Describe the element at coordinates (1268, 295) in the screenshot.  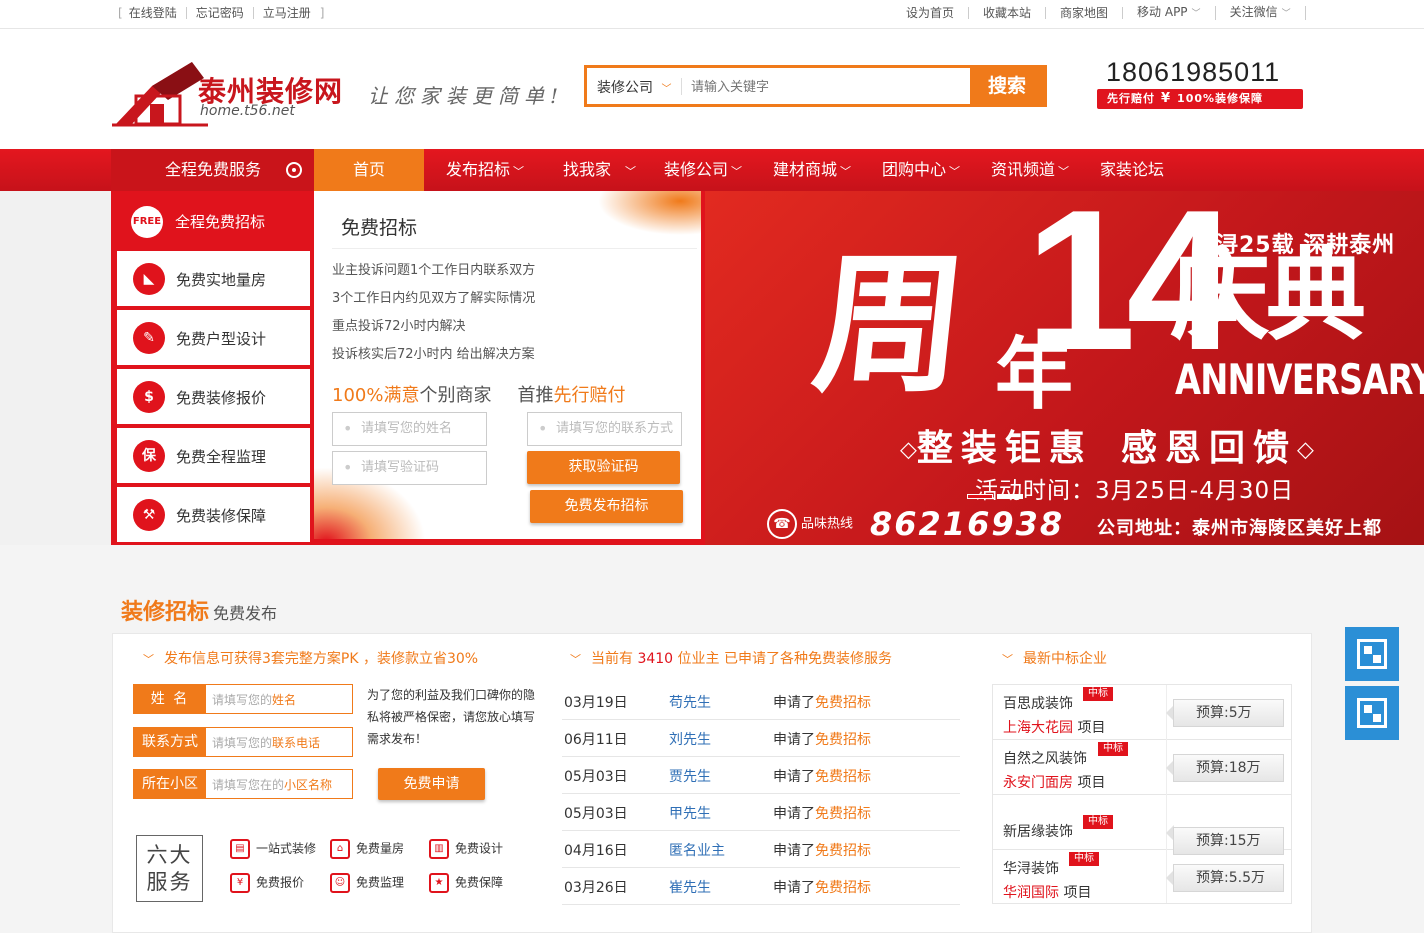
I see `banner-headline-c: 庆典` at that location.